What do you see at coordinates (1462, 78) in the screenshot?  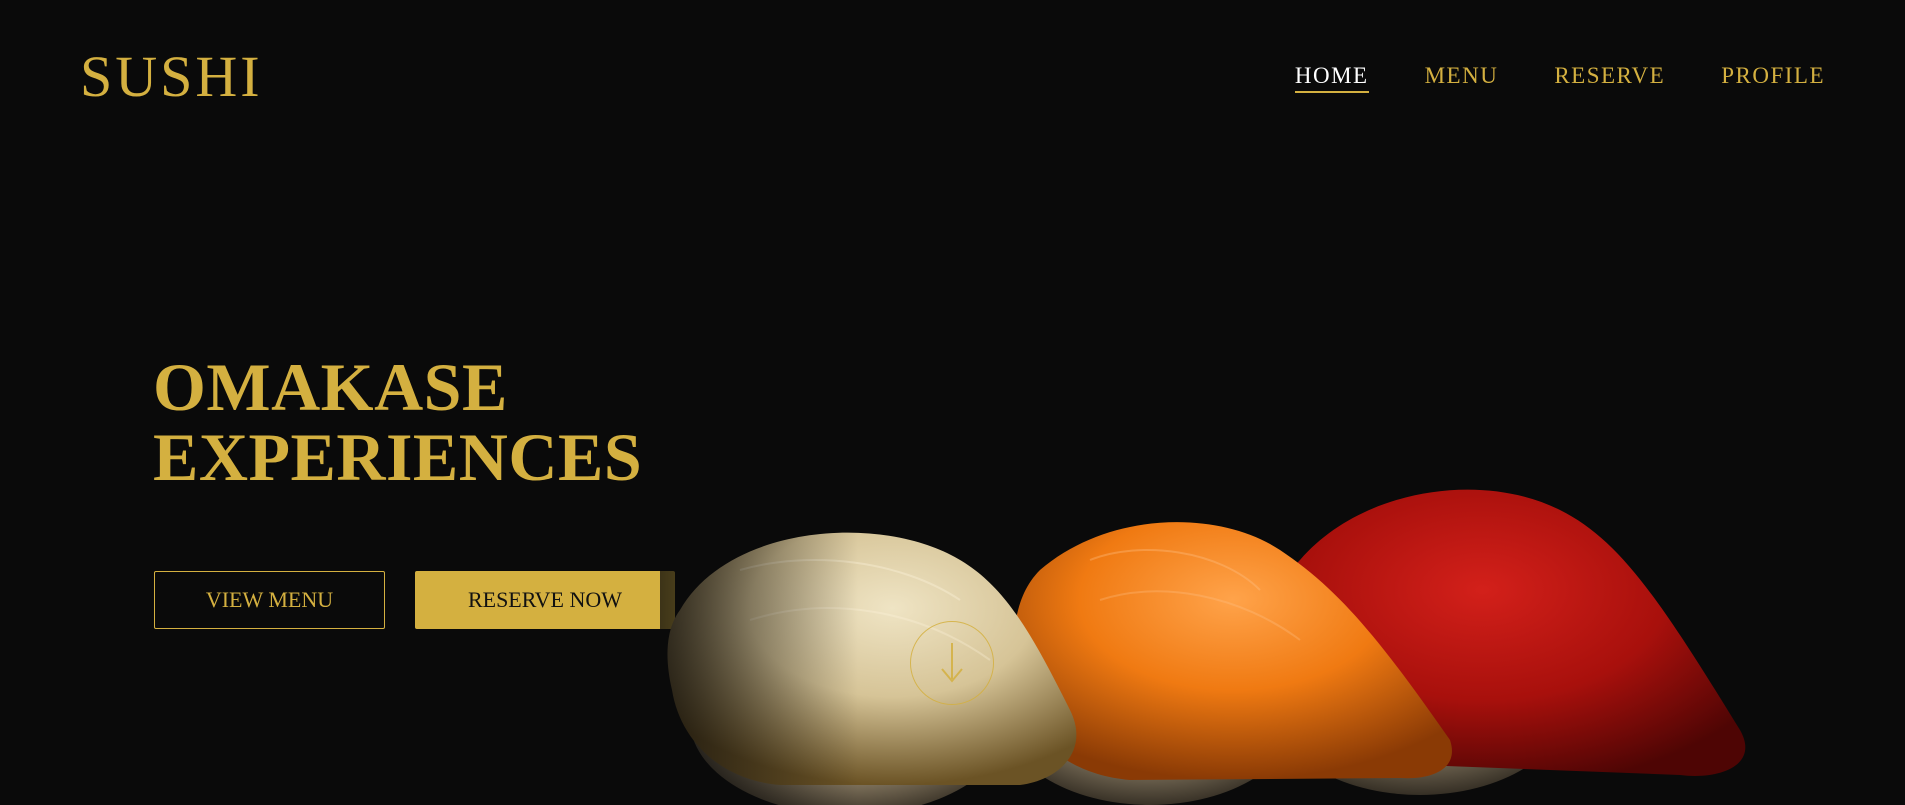 I see `nav-menu: MENU` at bounding box center [1462, 78].